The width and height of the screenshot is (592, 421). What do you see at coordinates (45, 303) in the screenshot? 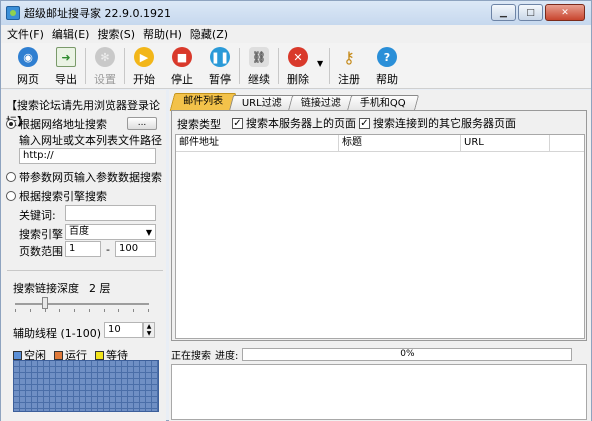
I see `depth-slider-handle` at bounding box center [45, 303].